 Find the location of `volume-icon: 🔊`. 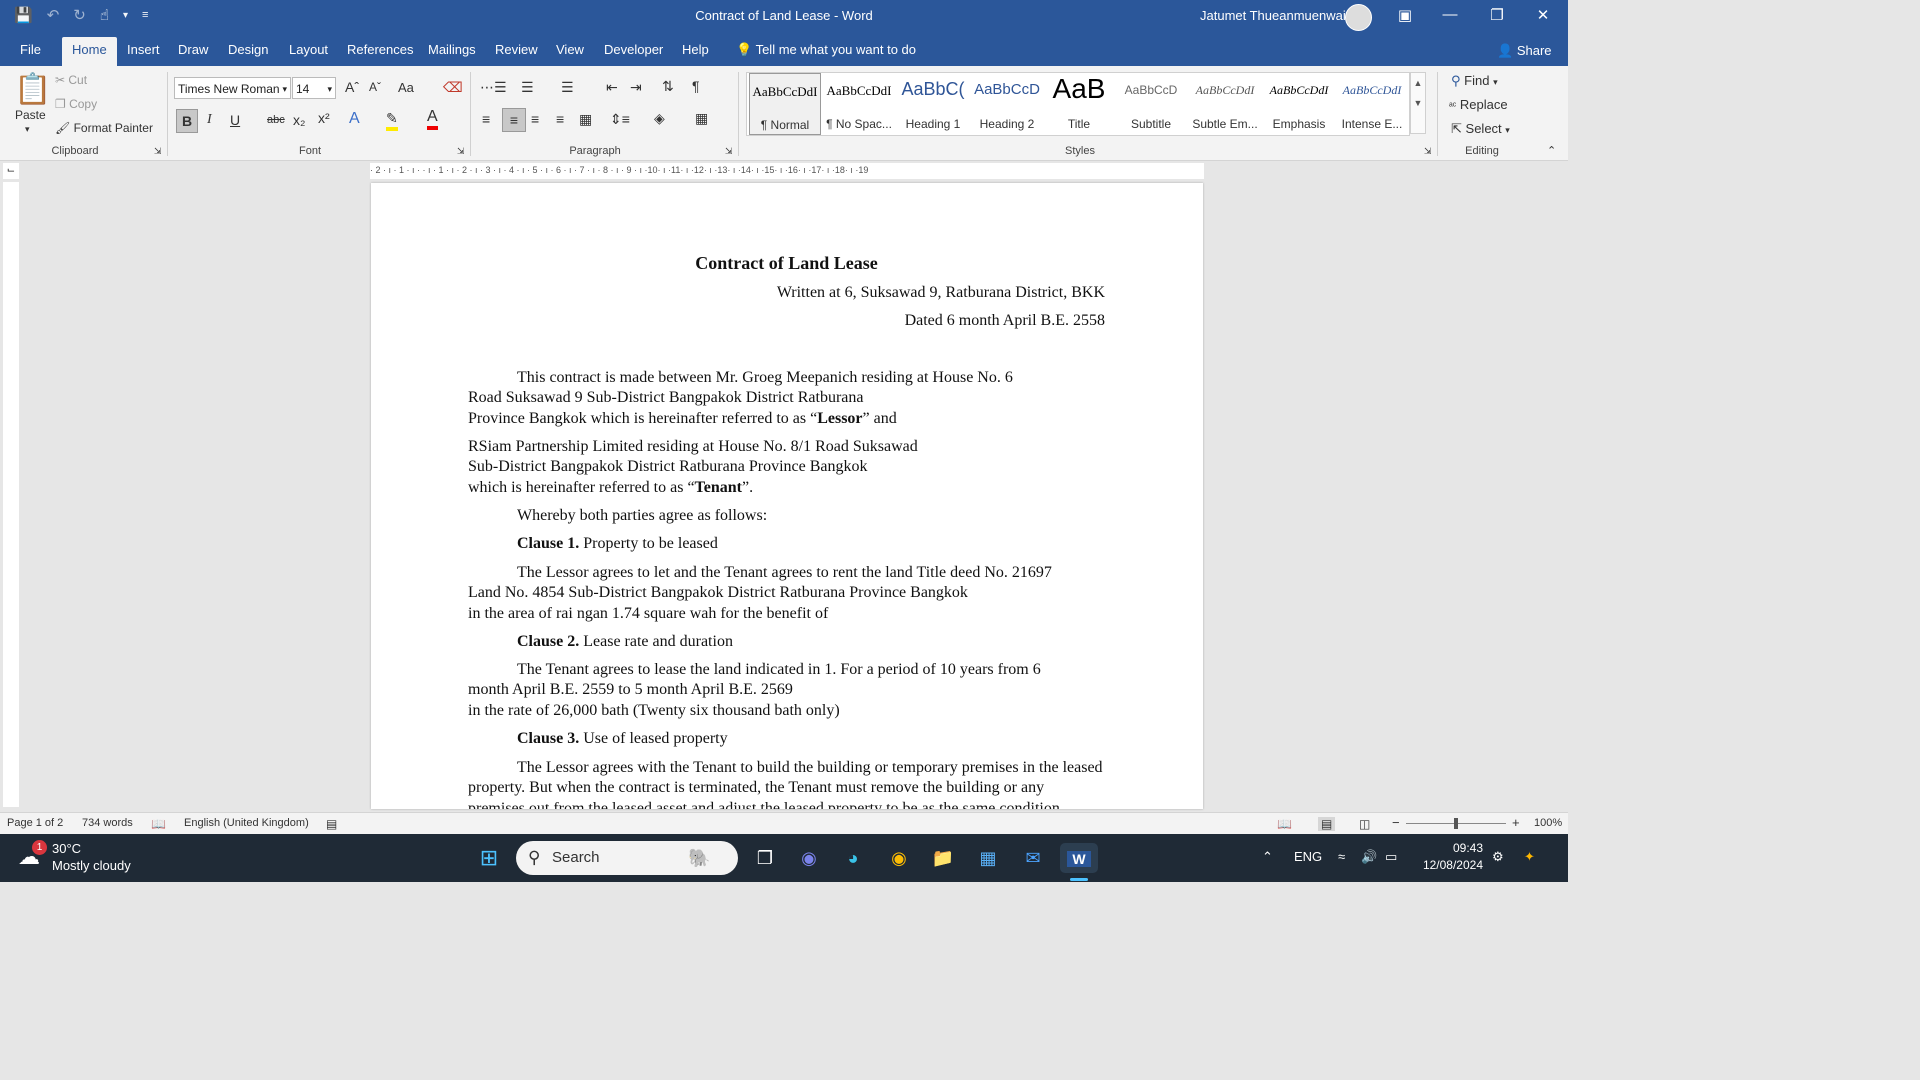

volume-icon: 🔊 is located at coordinates (1369, 857).